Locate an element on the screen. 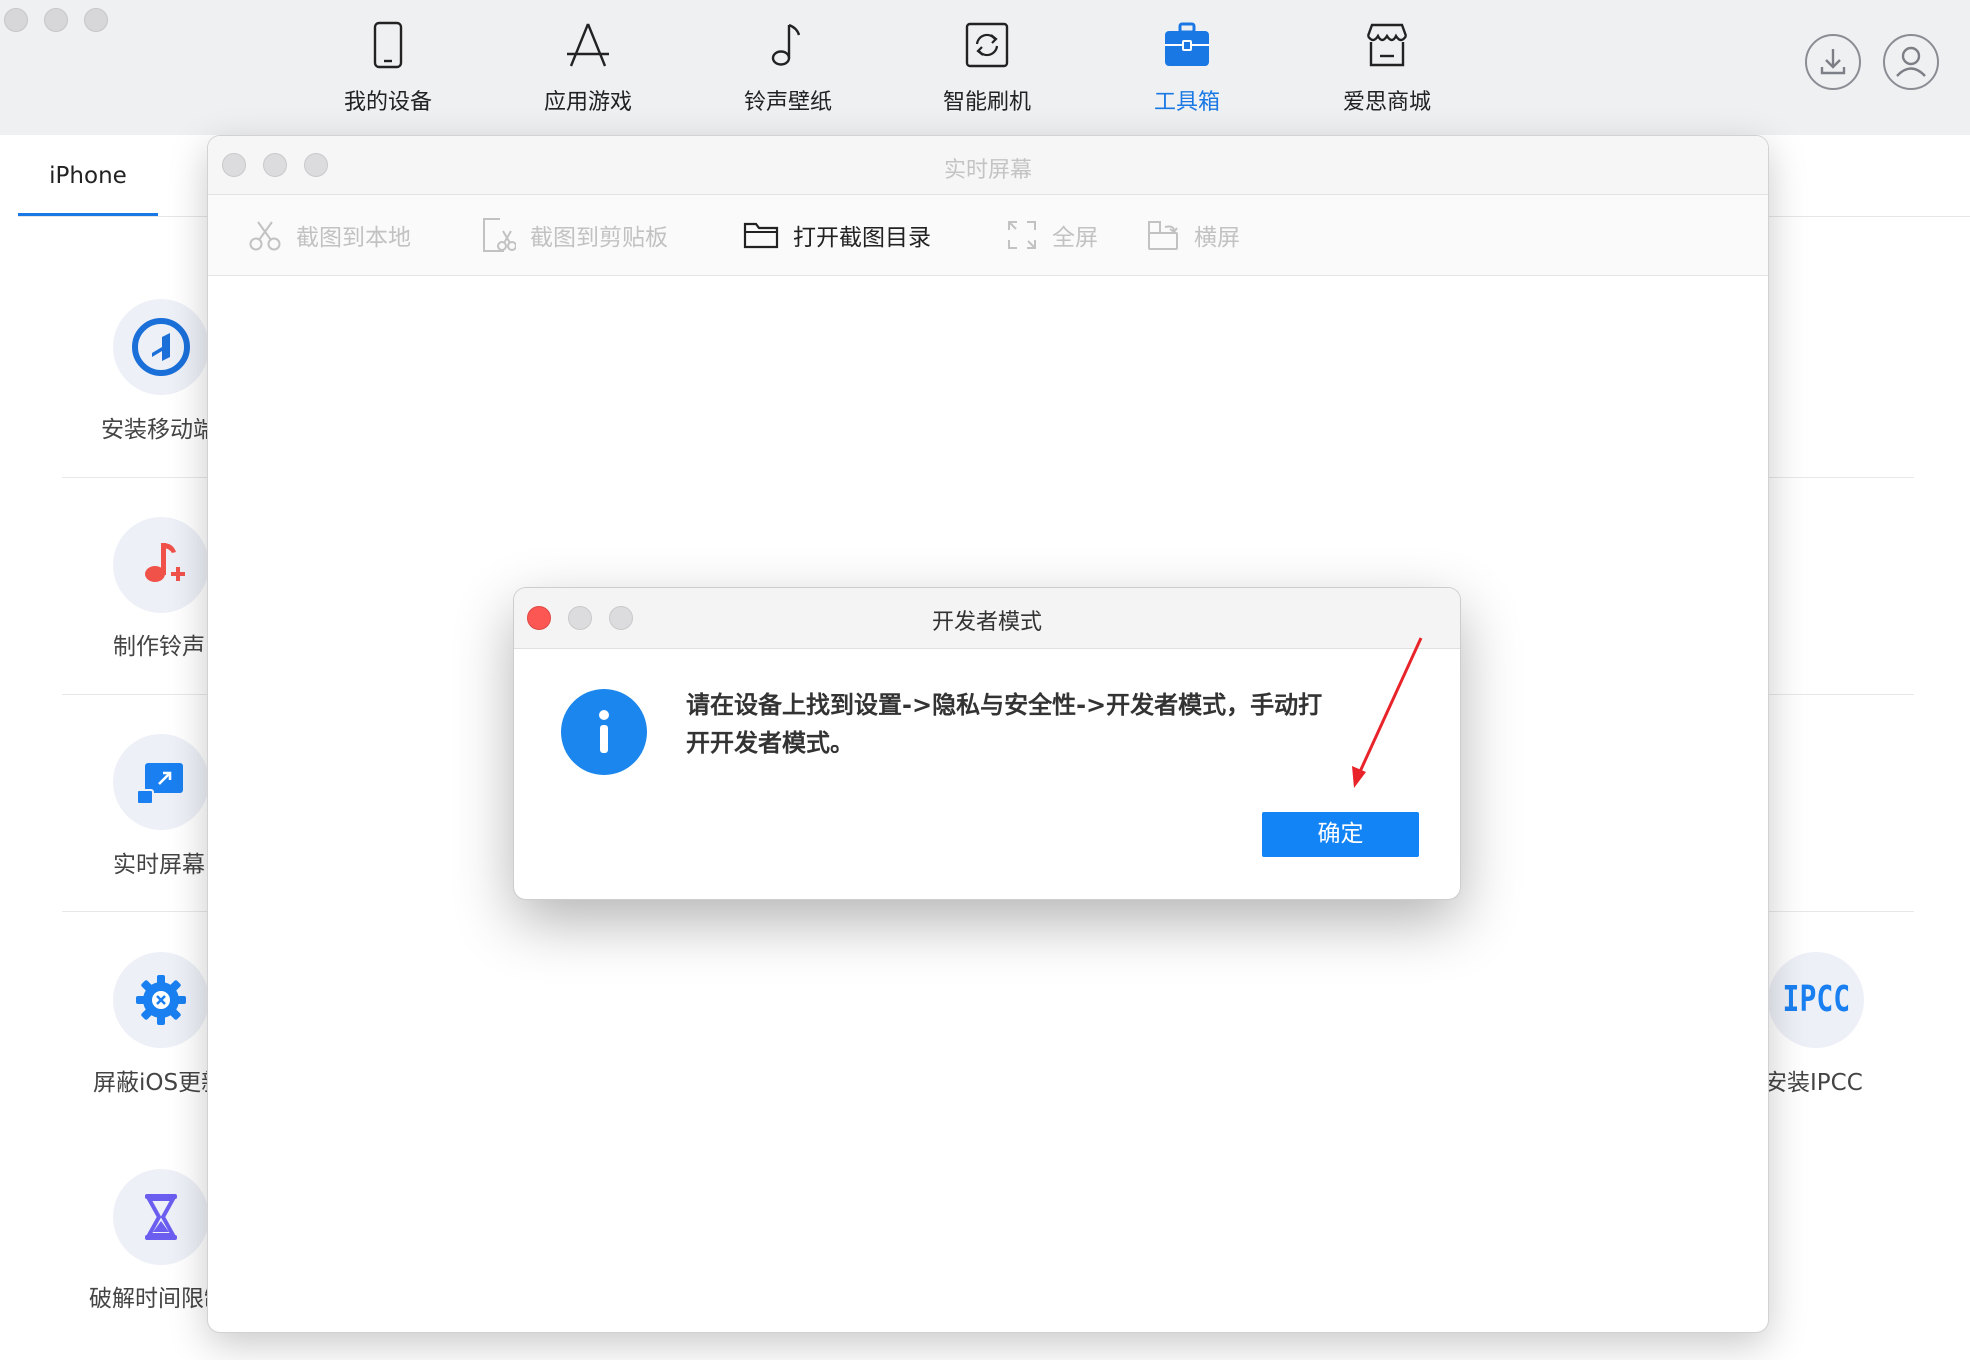 This screenshot has width=1970, height=1360. dialog-message: 请在设备上找到设置->隐私与安全性->开发者模式，手动打 开开发者模式。 is located at coordinates (1041, 724).